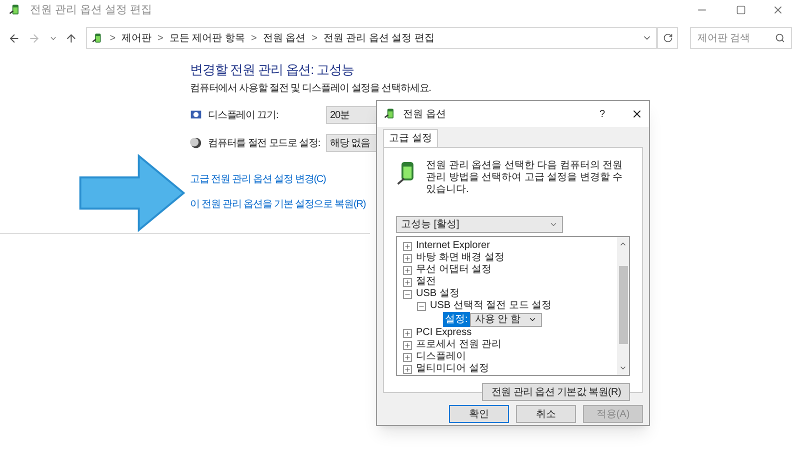  I want to click on moon-icon, so click(196, 143).